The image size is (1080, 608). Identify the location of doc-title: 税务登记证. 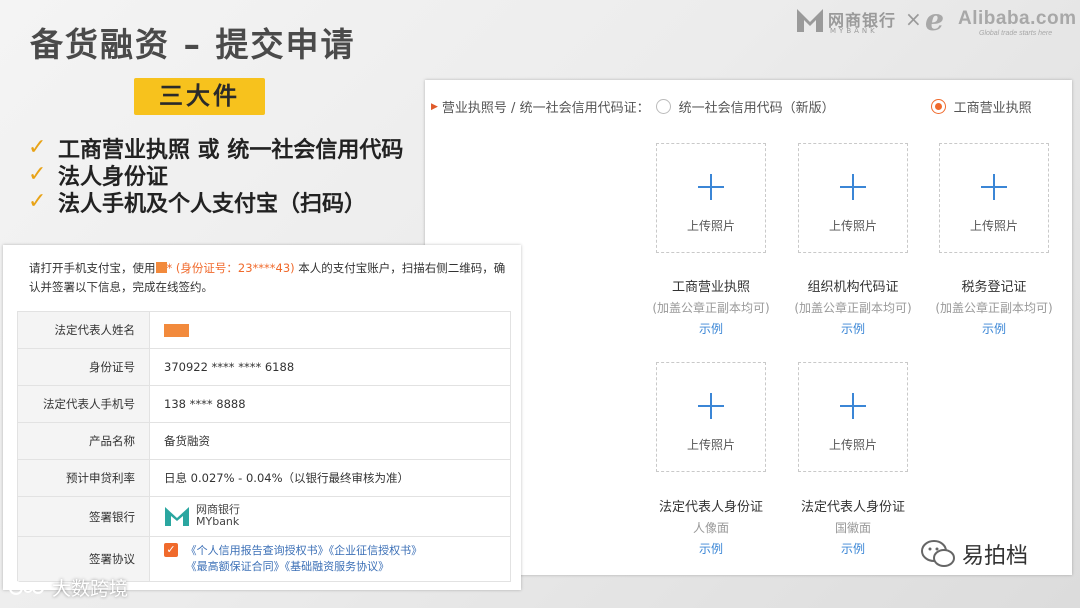
(994, 287).